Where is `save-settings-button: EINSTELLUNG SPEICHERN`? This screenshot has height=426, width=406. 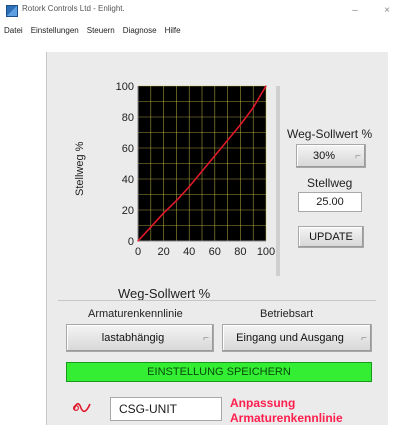
save-settings-button: EINSTELLUNG SPEICHERN is located at coordinates (219, 372).